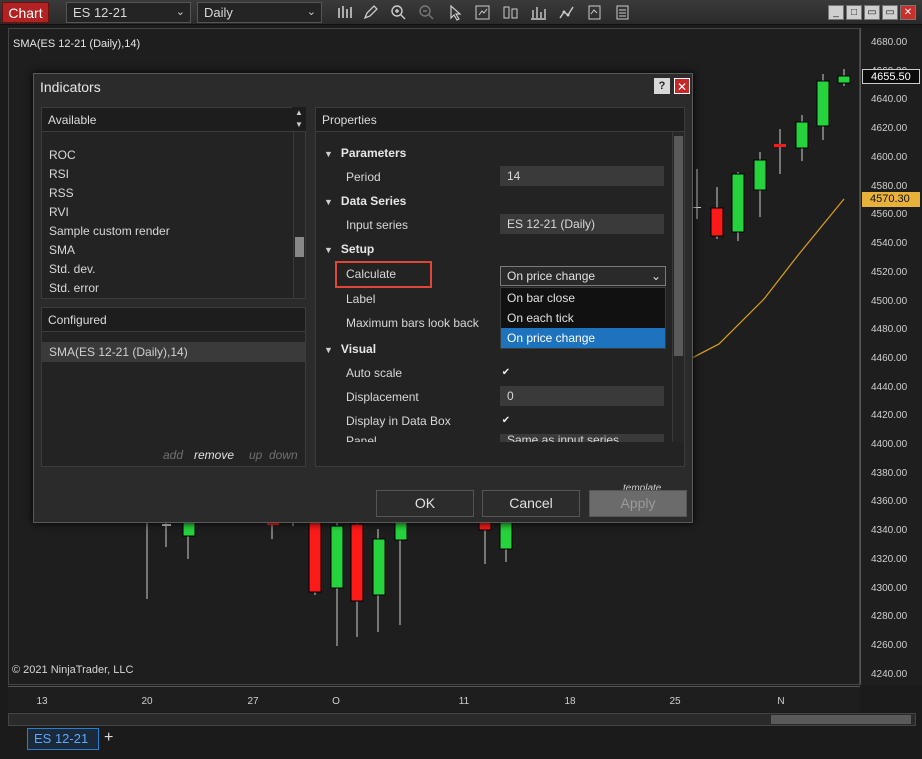 The height and width of the screenshot is (759, 922). I want to click on price-tick: 4500.00, so click(889, 301).